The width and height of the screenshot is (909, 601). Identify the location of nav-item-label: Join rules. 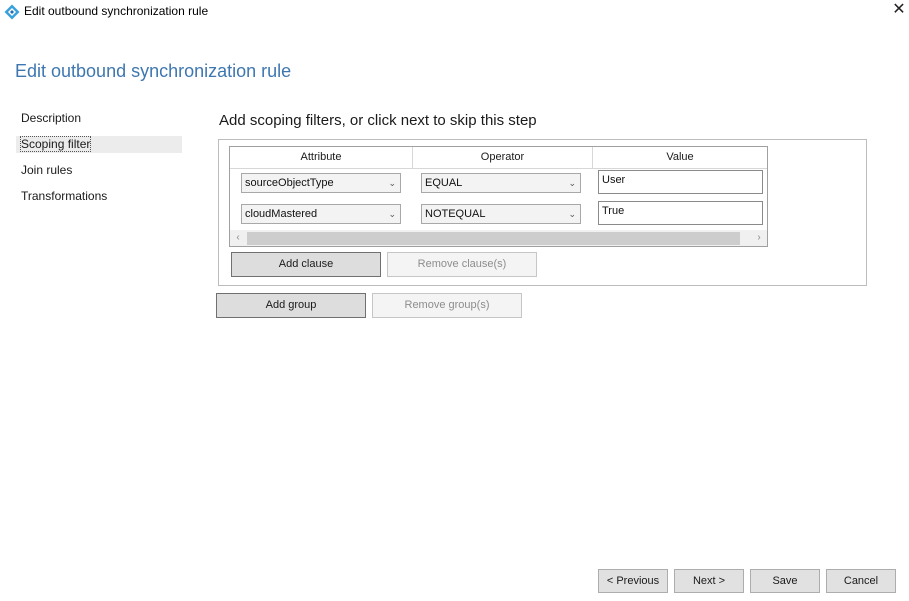
(47, 170).